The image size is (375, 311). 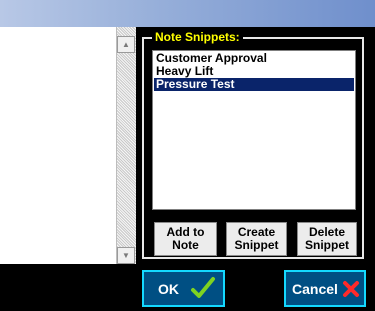 I want to click on ok-label: OK, so click(x=168, y=289).